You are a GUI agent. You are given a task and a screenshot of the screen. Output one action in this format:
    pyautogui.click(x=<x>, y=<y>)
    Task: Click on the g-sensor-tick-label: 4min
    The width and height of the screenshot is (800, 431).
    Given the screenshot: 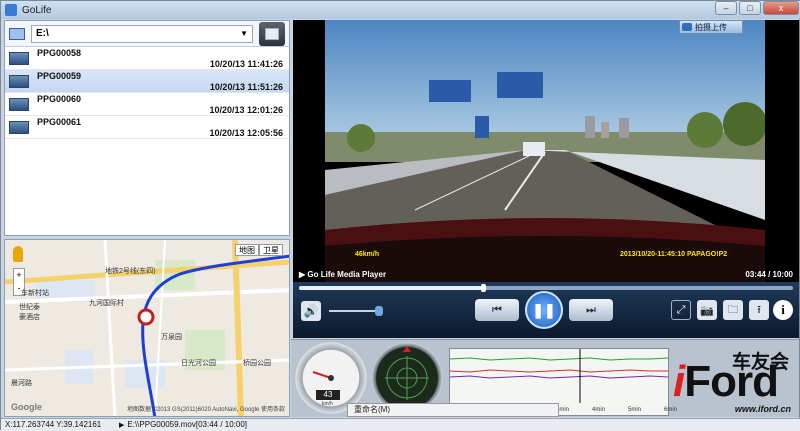 What is the action you would take?
    pyautogui.click(x=599, y=410)
    